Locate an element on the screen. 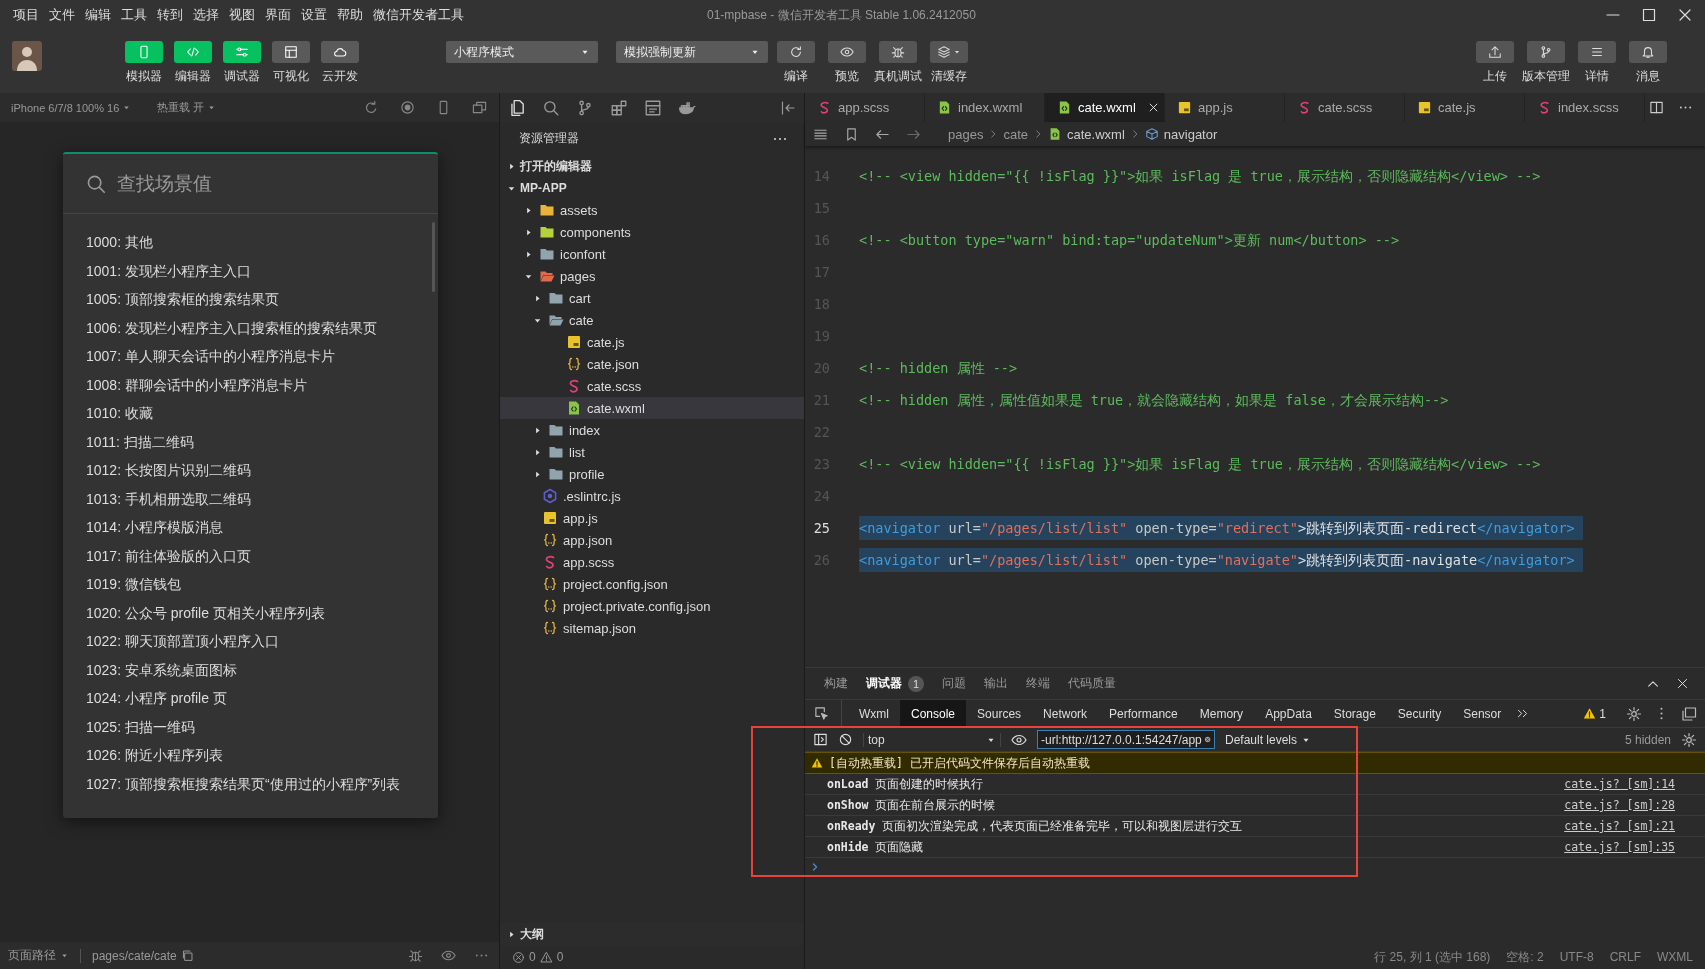 This screenshot has width=1705, height=969. mode-dropdown: 小程序模式 is located at coordinates (522, 52).